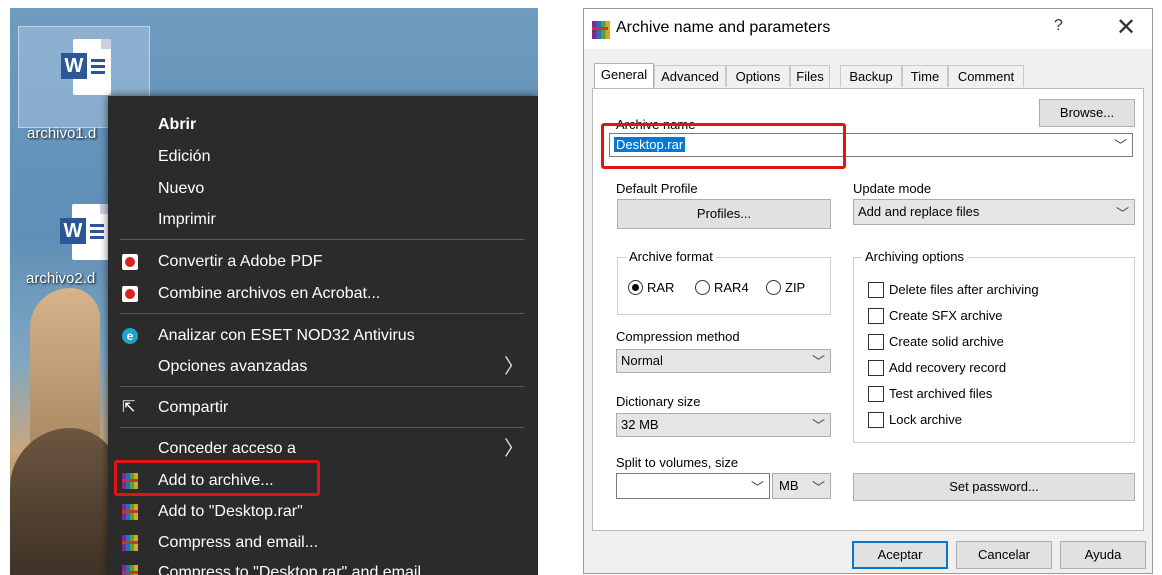  Describe the element at coordinates (635, 287) in the screenshot. I see `radio-rar` at that location.